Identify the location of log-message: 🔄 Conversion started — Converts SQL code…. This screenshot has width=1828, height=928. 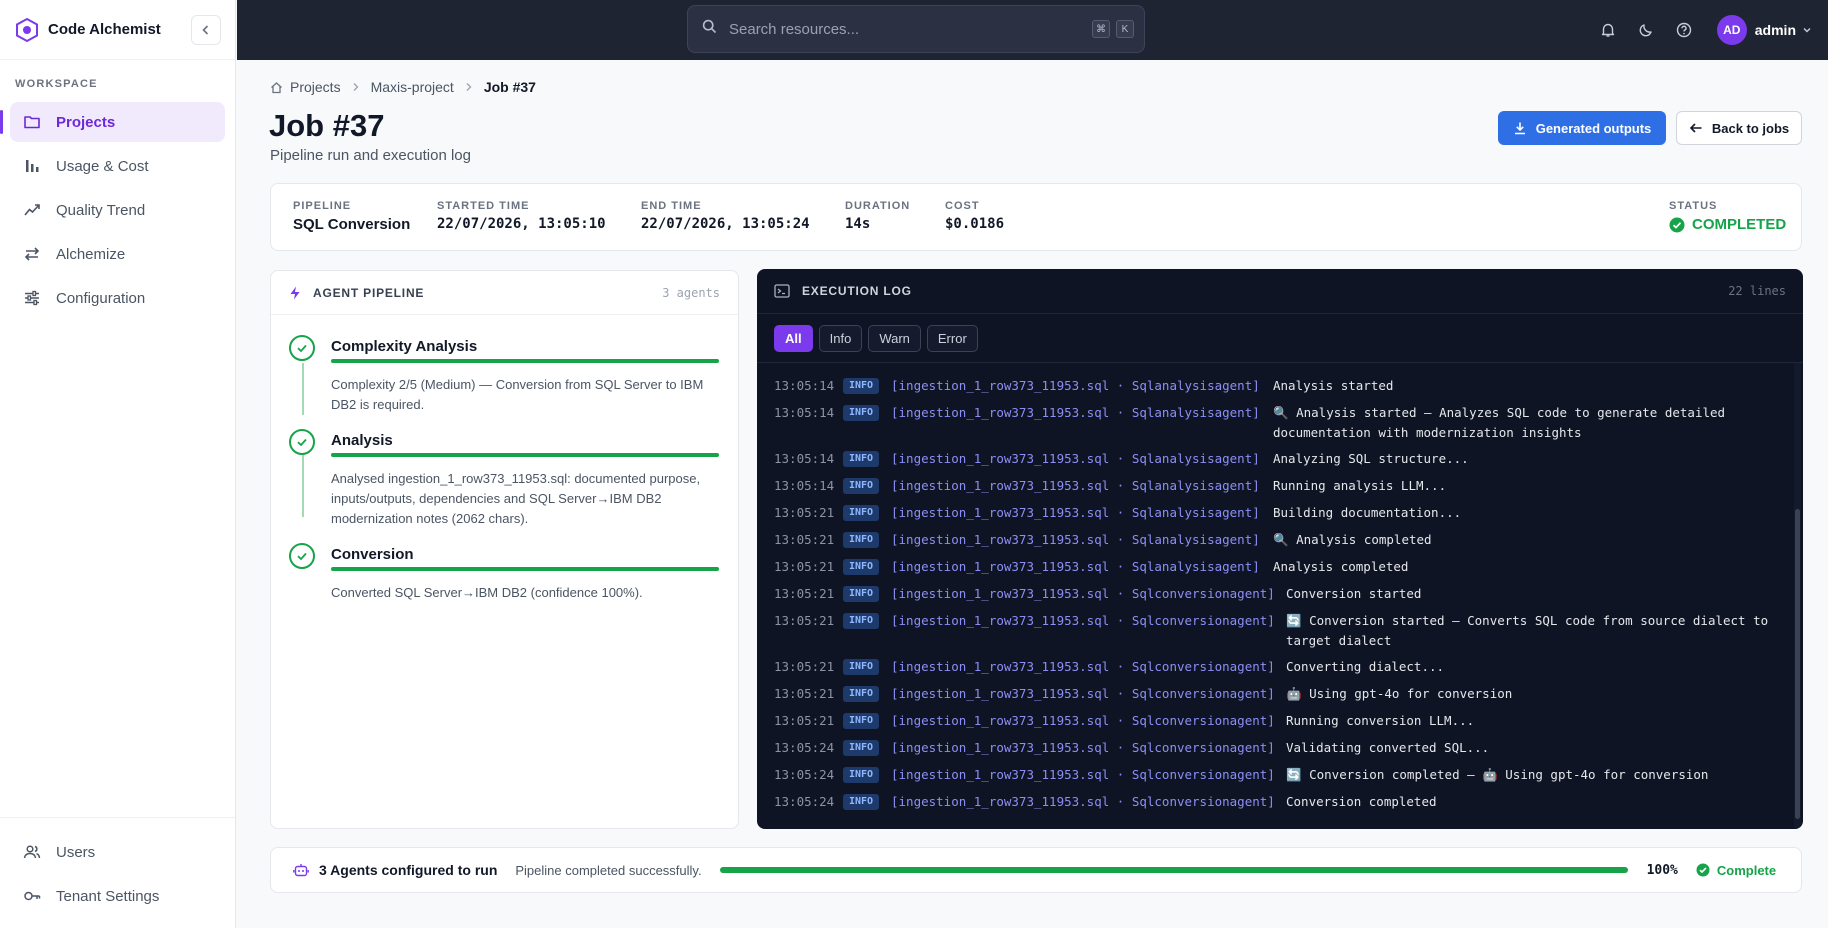
(1527, 630).